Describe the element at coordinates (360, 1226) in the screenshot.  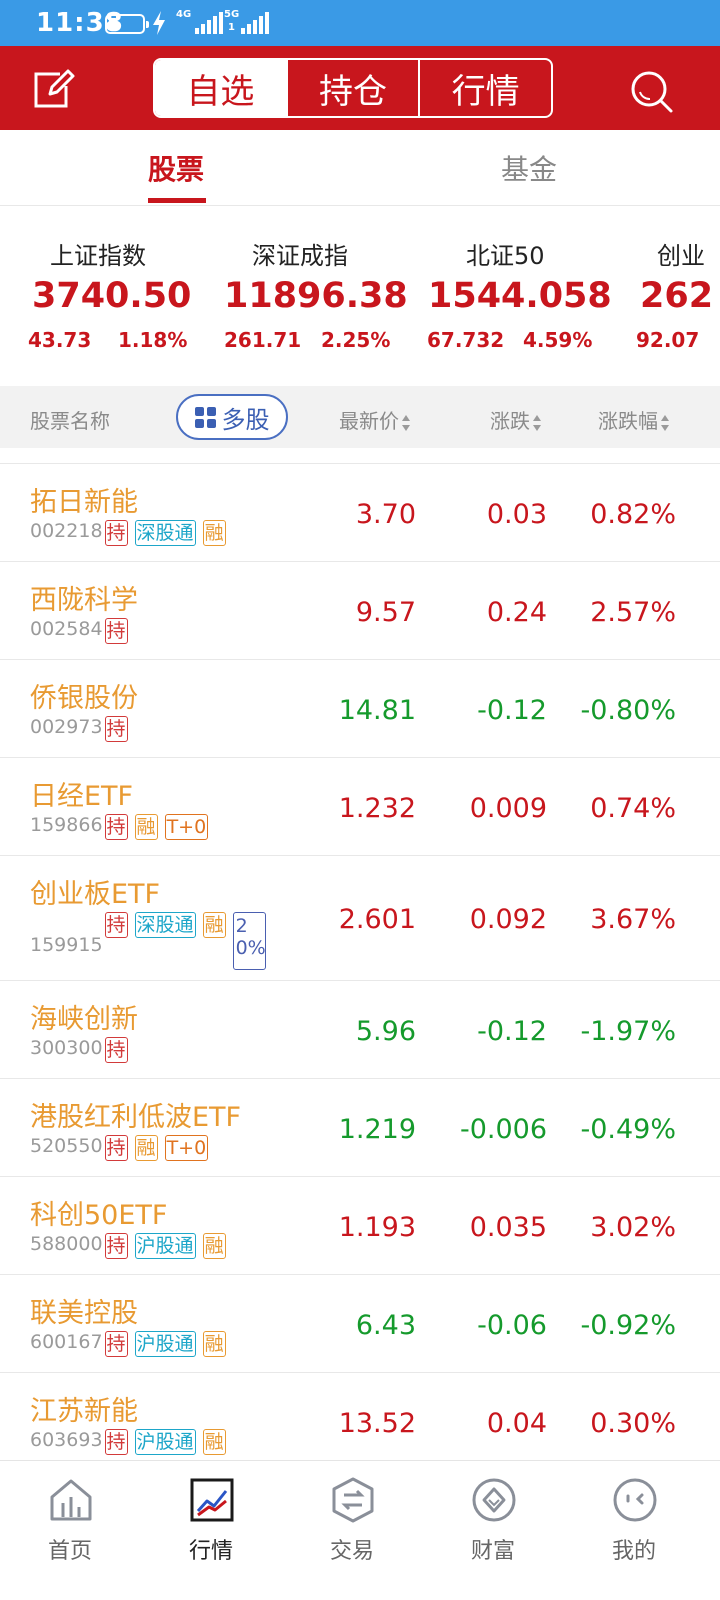
I see `table-row: 科创50ETF 588000 持 沪股通 融 1.193 0.035 3.02%` at that location.